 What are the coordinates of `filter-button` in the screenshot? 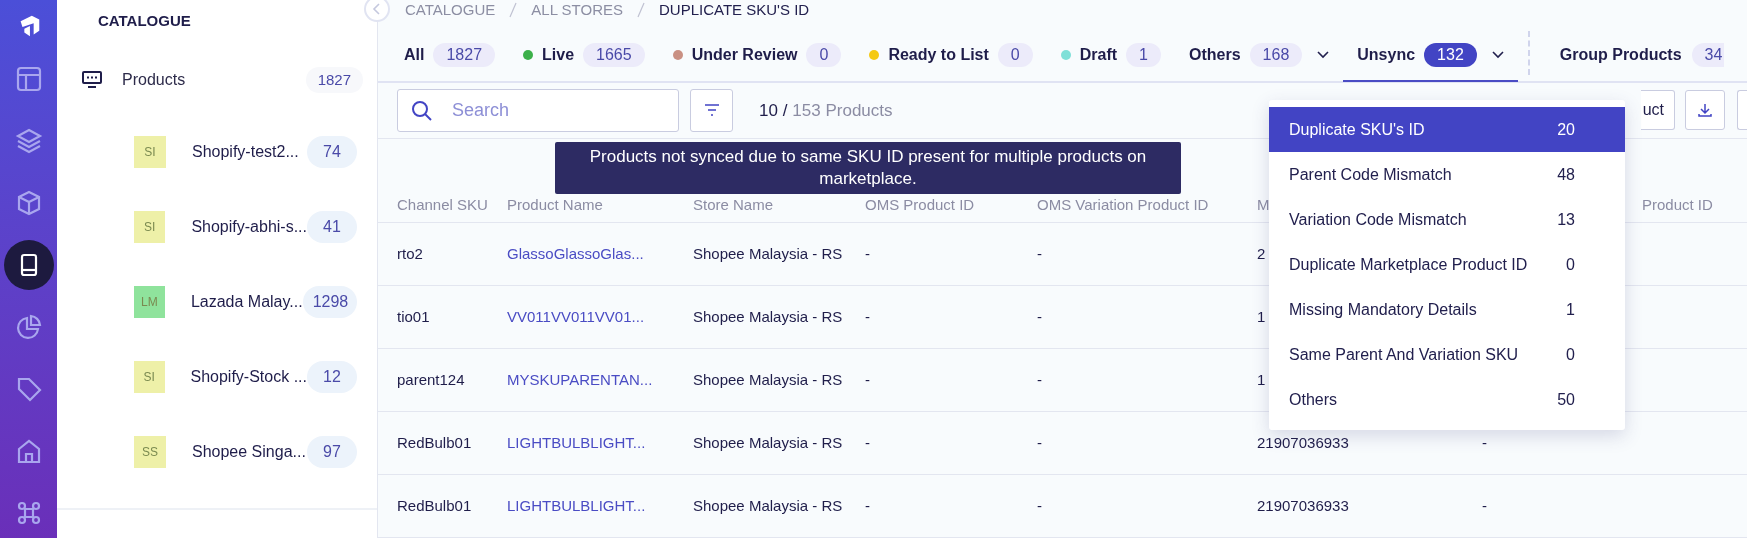 It's located at (711, 110).